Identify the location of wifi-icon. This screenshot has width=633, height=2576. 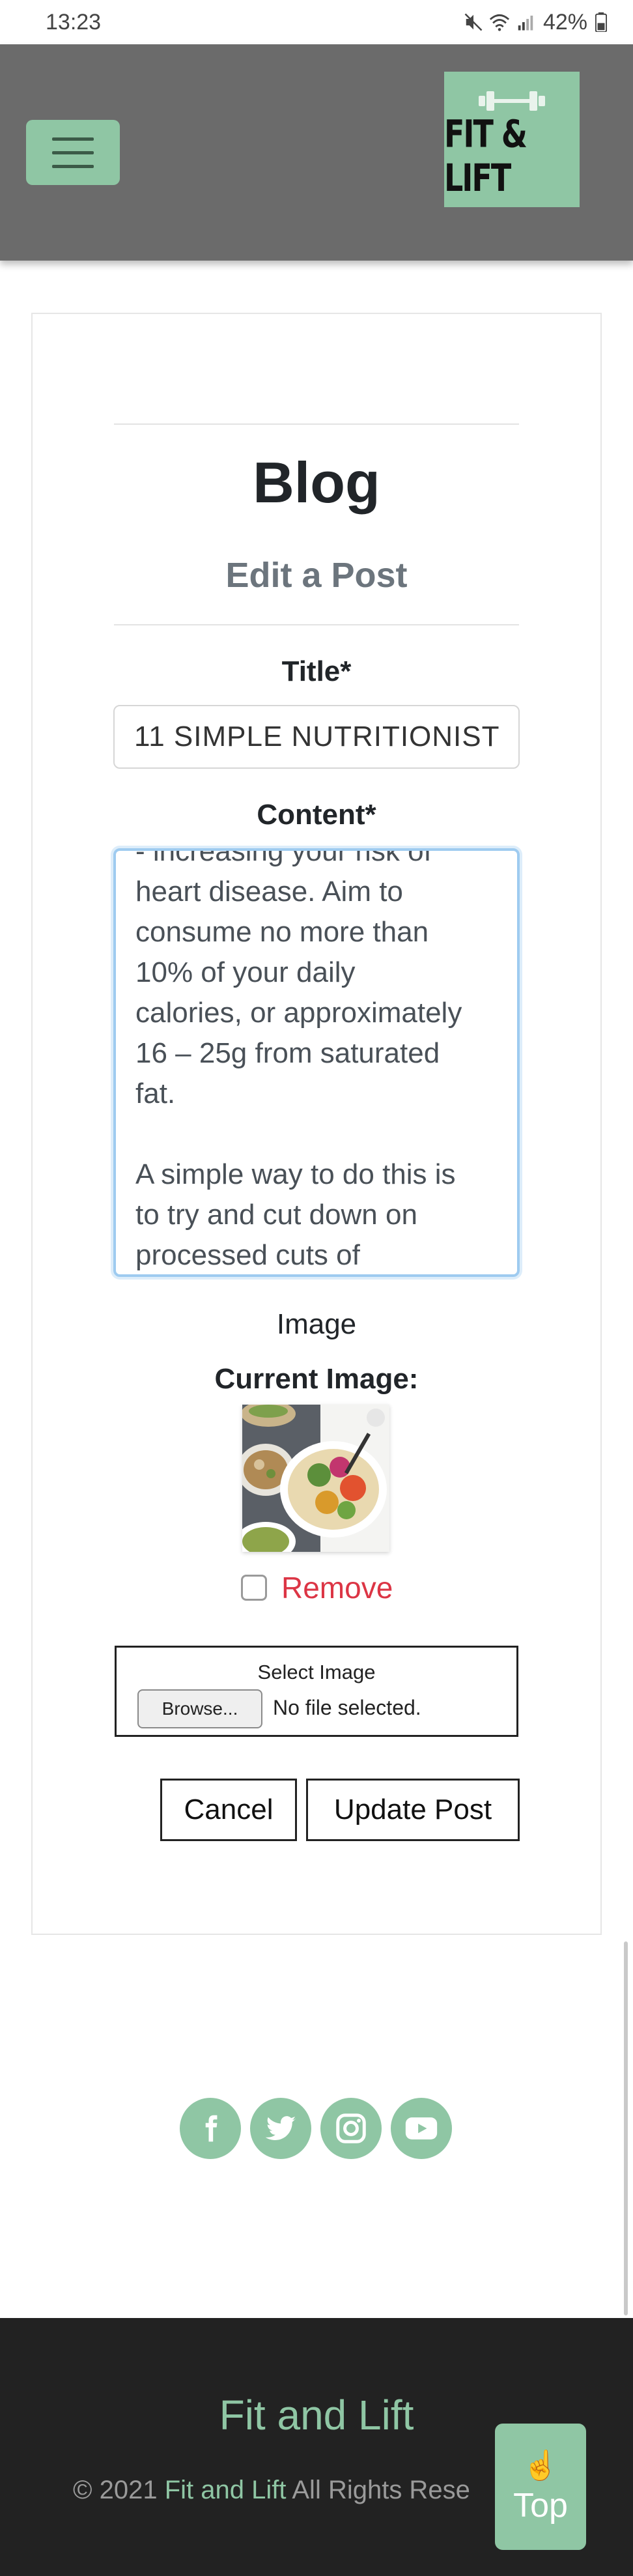
(499, 22).